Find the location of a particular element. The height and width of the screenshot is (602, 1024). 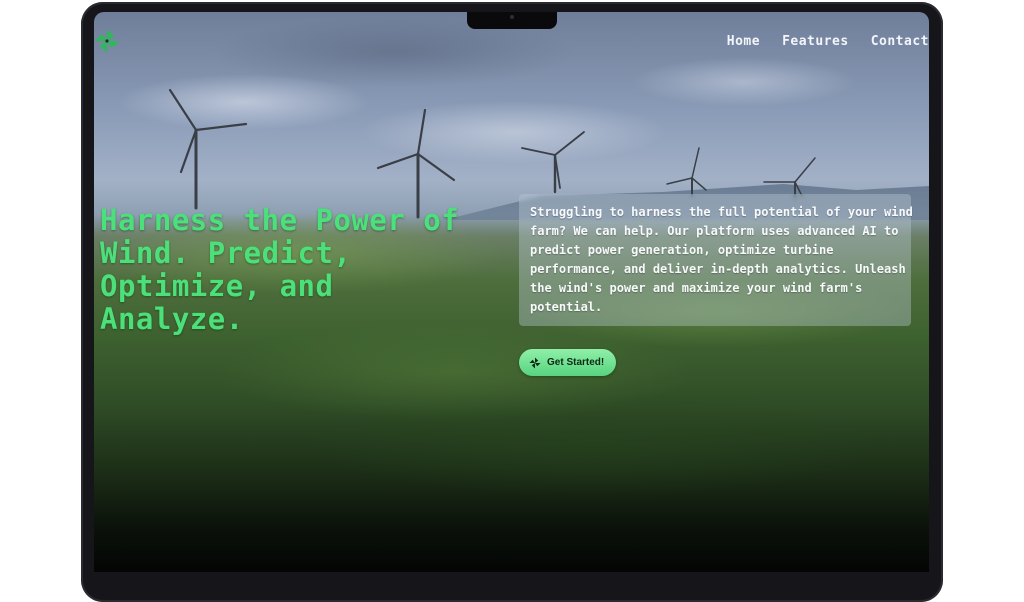

top-nav: Home Features Contact is located at coordinates (828, 41).